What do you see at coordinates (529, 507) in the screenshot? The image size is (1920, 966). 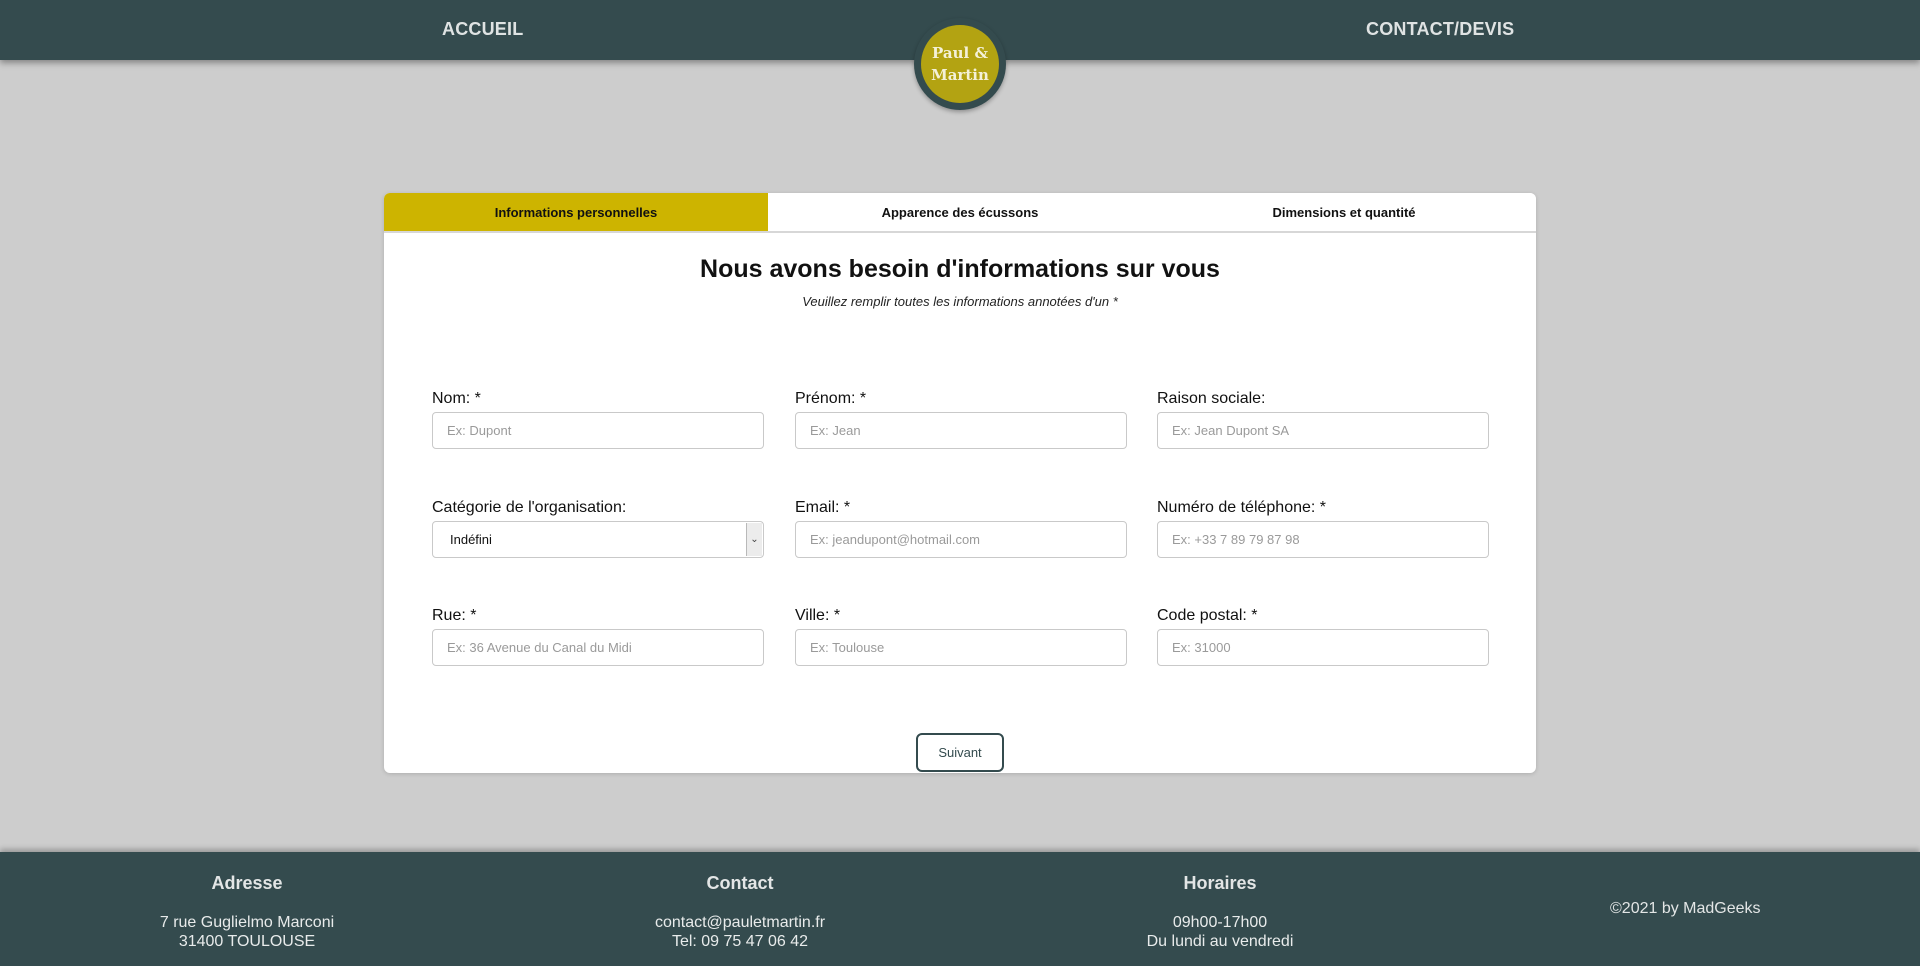 I see `categorie-label: Catégorie de l'organisation:` at bounding box center [529, 507].